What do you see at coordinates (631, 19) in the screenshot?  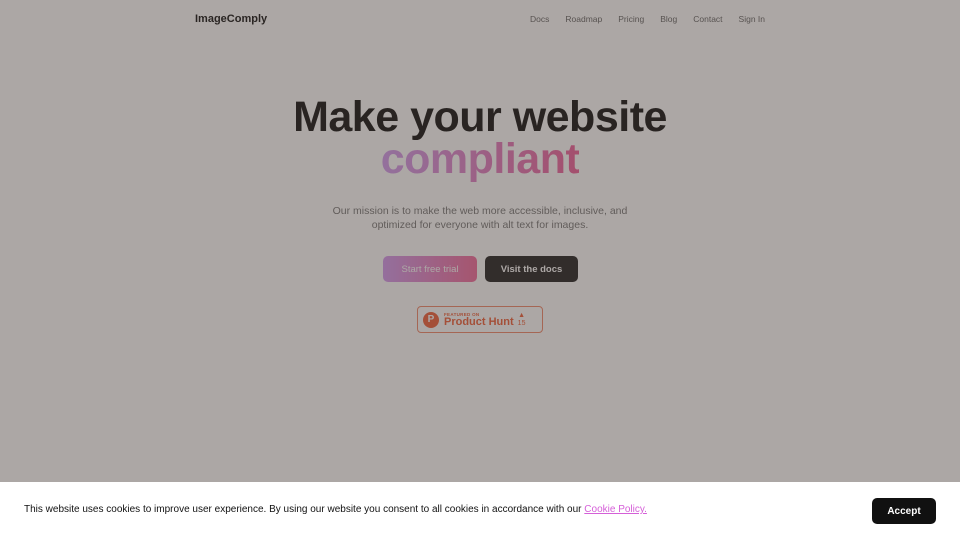 I see `nav-pricing: Pricing` at bounding box center [631, 19].